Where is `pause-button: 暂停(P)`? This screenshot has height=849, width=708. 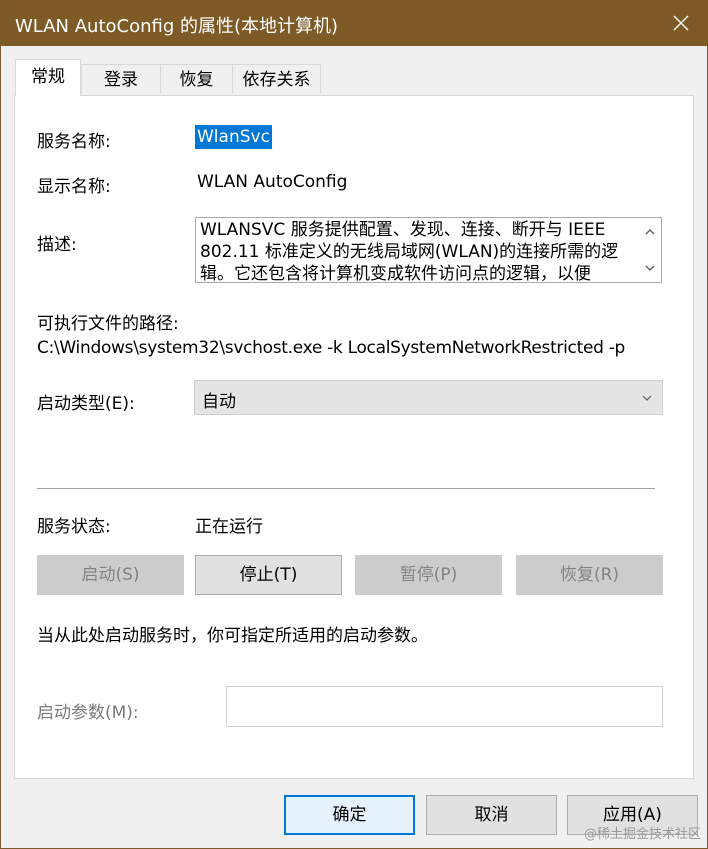
pause-button: 暂停(P) is located at coordinates (428, 575).